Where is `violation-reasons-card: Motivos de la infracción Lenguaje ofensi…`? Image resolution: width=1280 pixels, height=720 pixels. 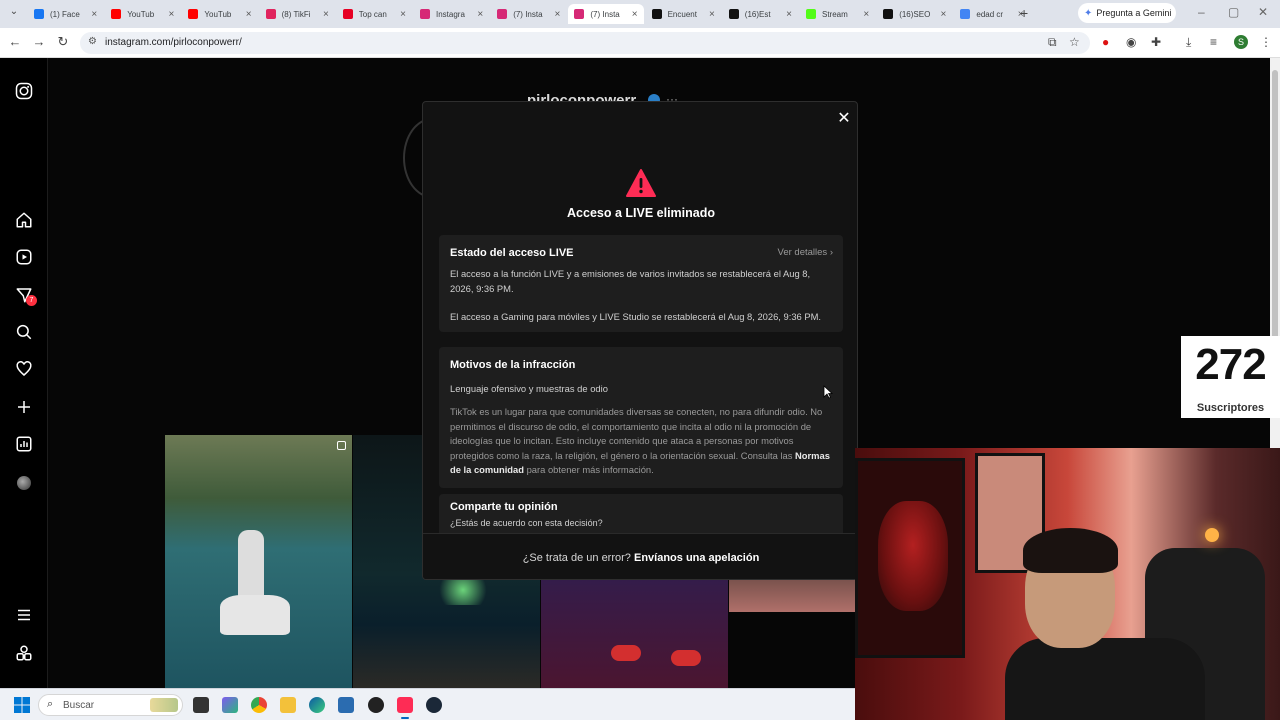
violation-reasons-card: Motivos de la infracción Lenguaje ofensi… is located at coordinates (641, 417).